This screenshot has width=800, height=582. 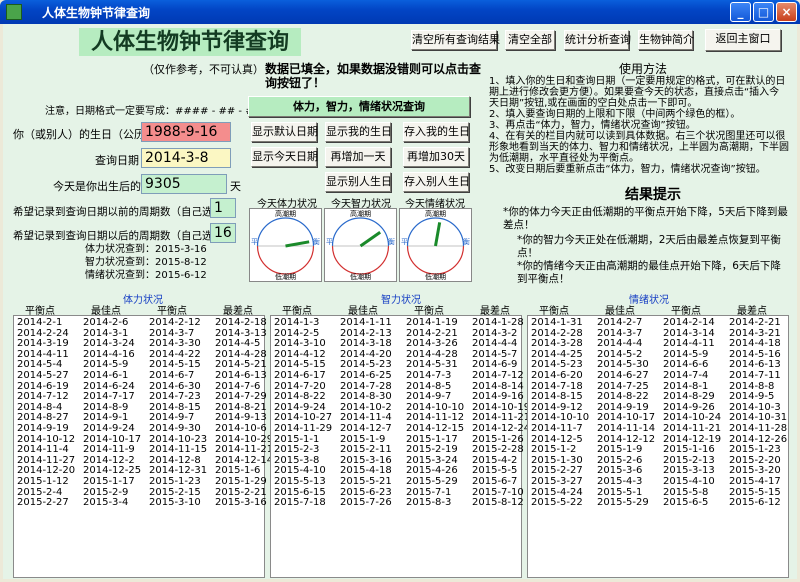 I want to click on list-date-cell: 2015-3-10, so click(x=175, y=503).